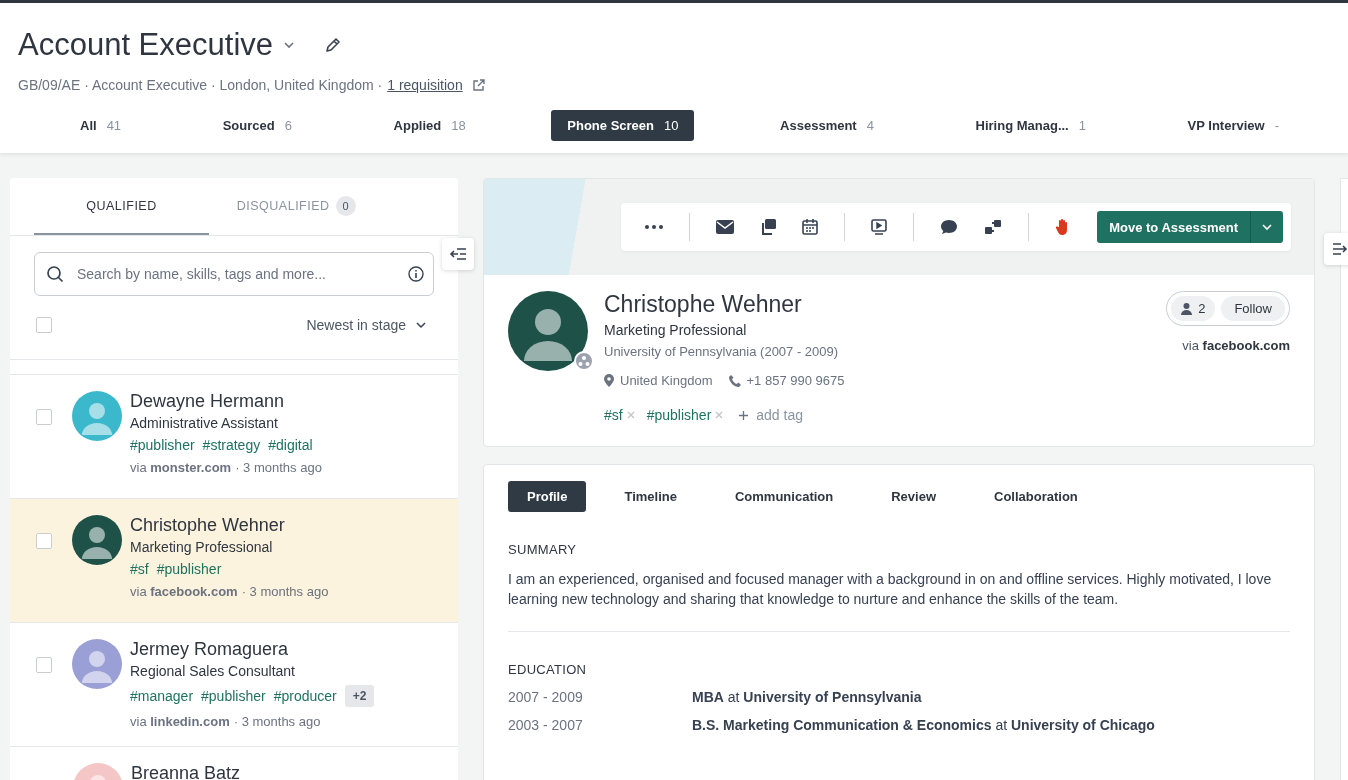  I want to click on candidate-name: Jermey Romaguera, so click(210, 649).